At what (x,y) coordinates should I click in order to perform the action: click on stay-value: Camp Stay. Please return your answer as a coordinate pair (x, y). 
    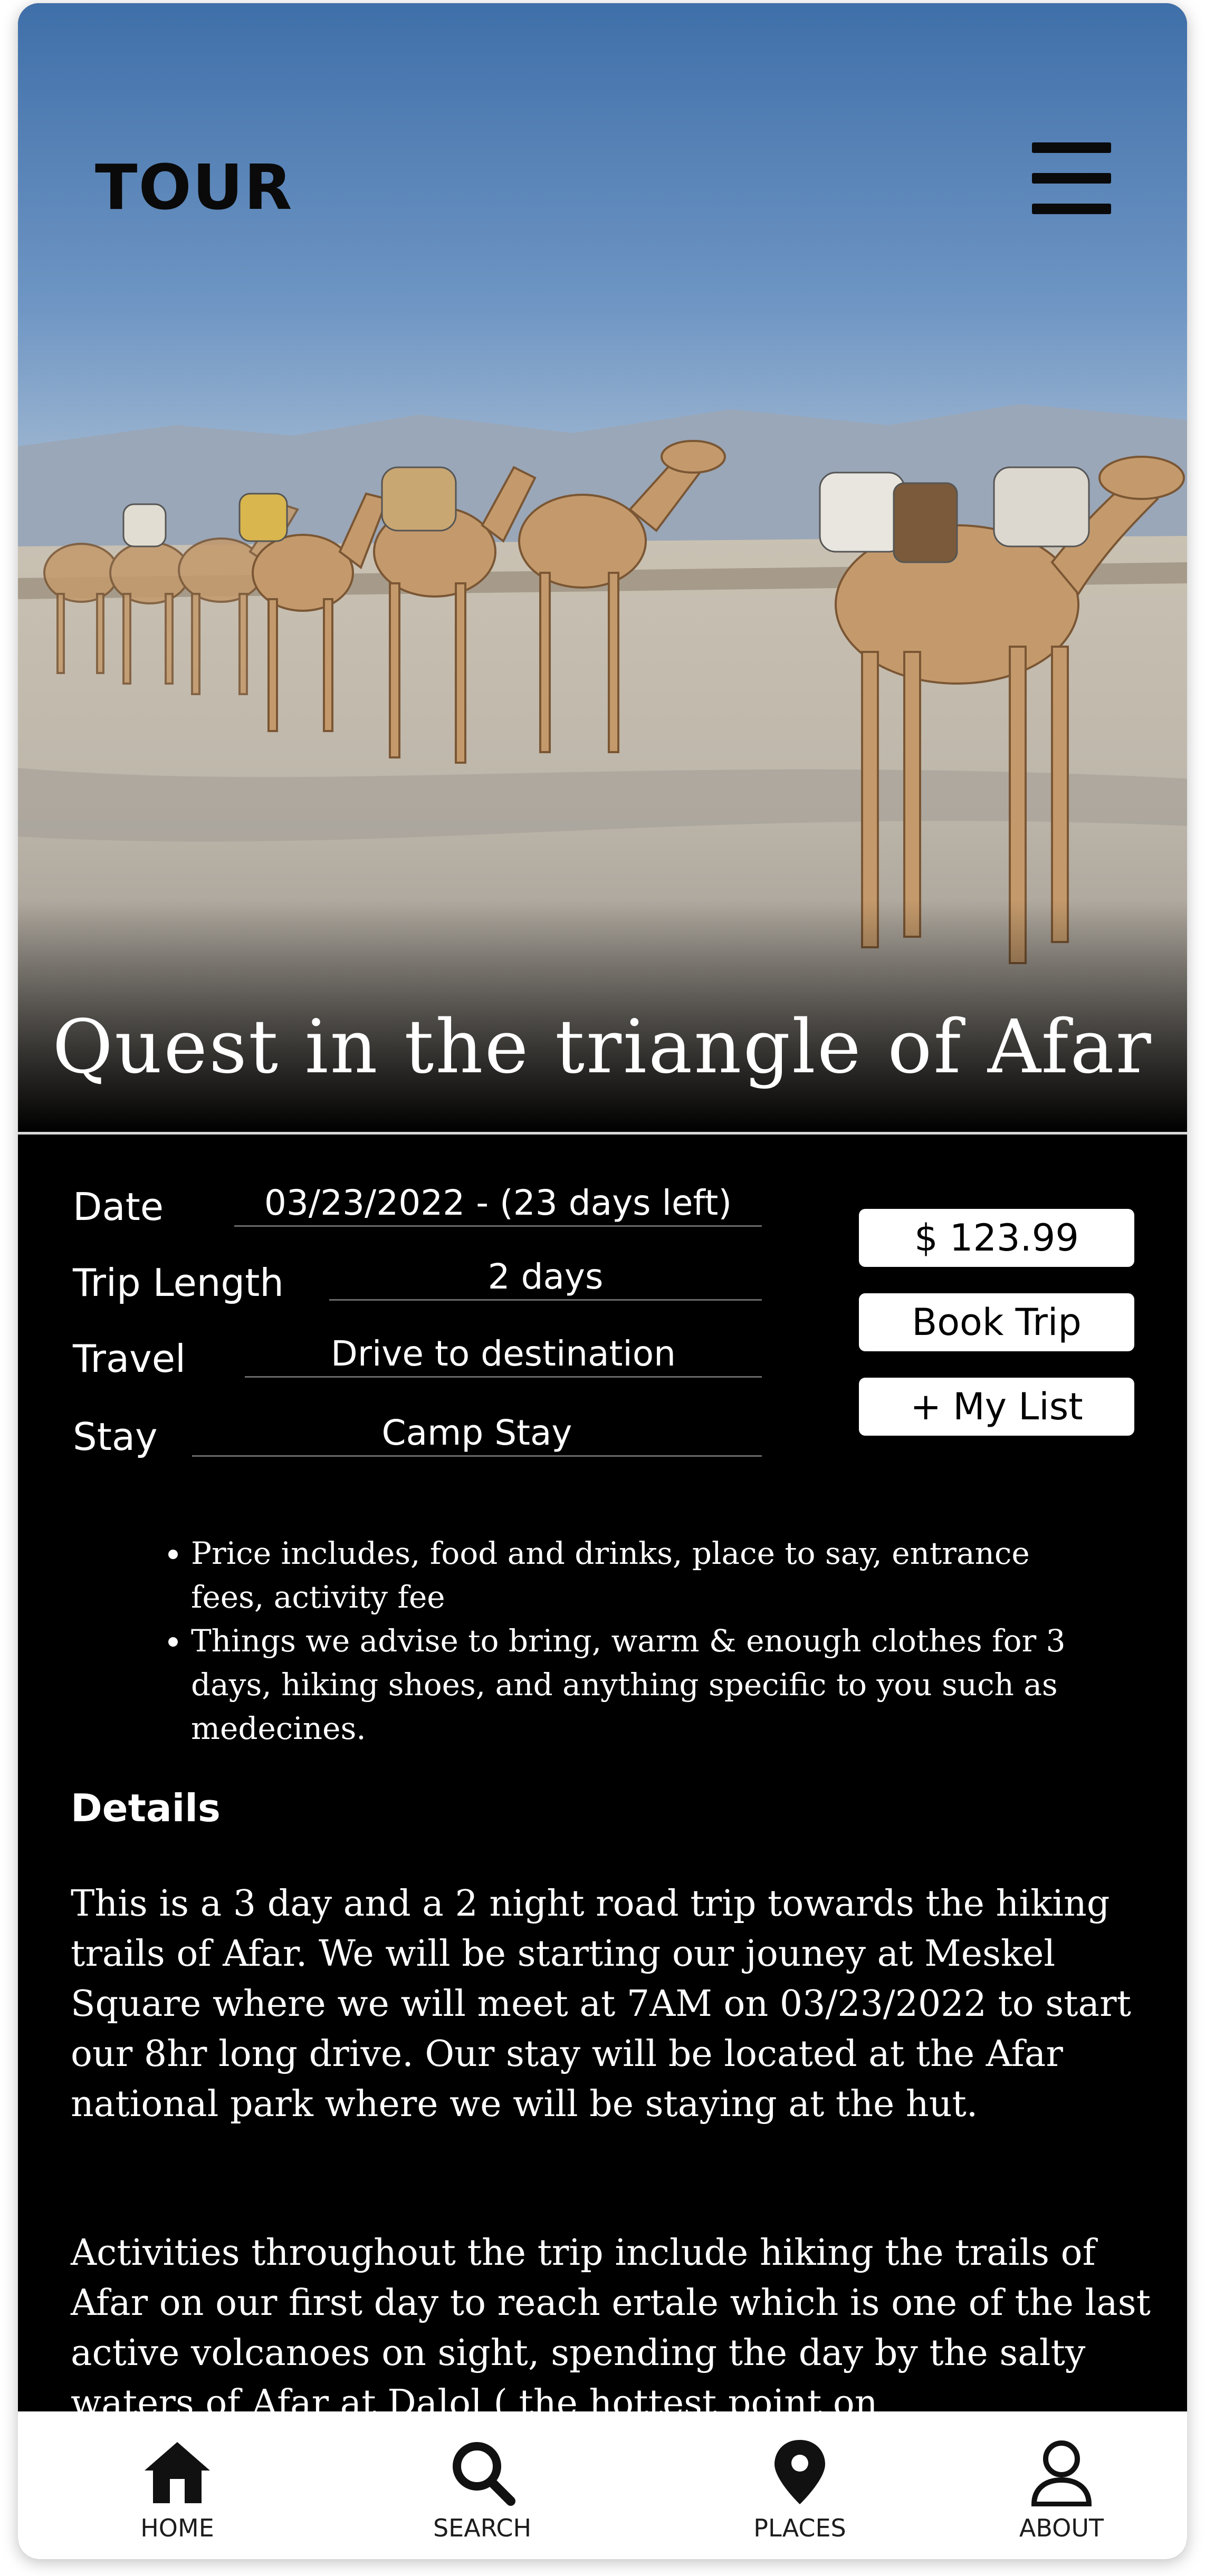
    Looking at the image, I should click on (477, 1435).